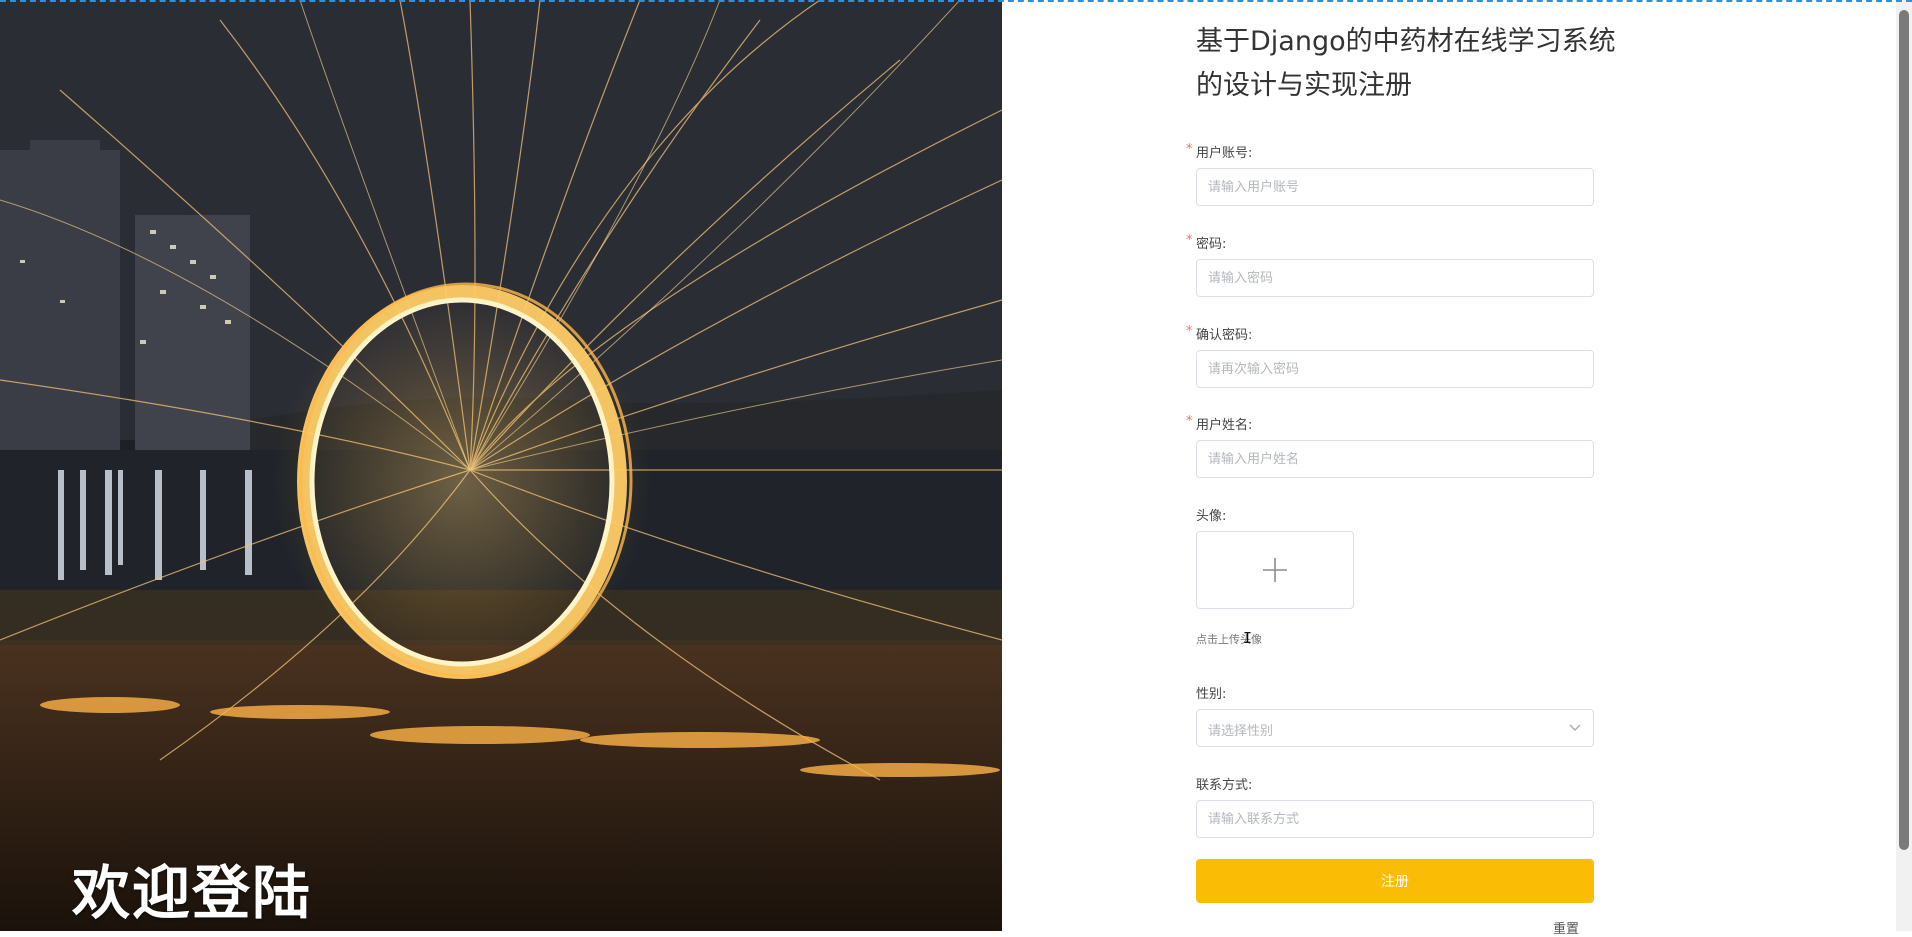 Image resolution: width=1912 pixels, height=937 pixels. What do you see at coordinates (1421, 64) in the screenshot?
I see `page-title: 基于Django的中药材在线学习系统 的设计与实现注册` at bounding box center [1421, 64].